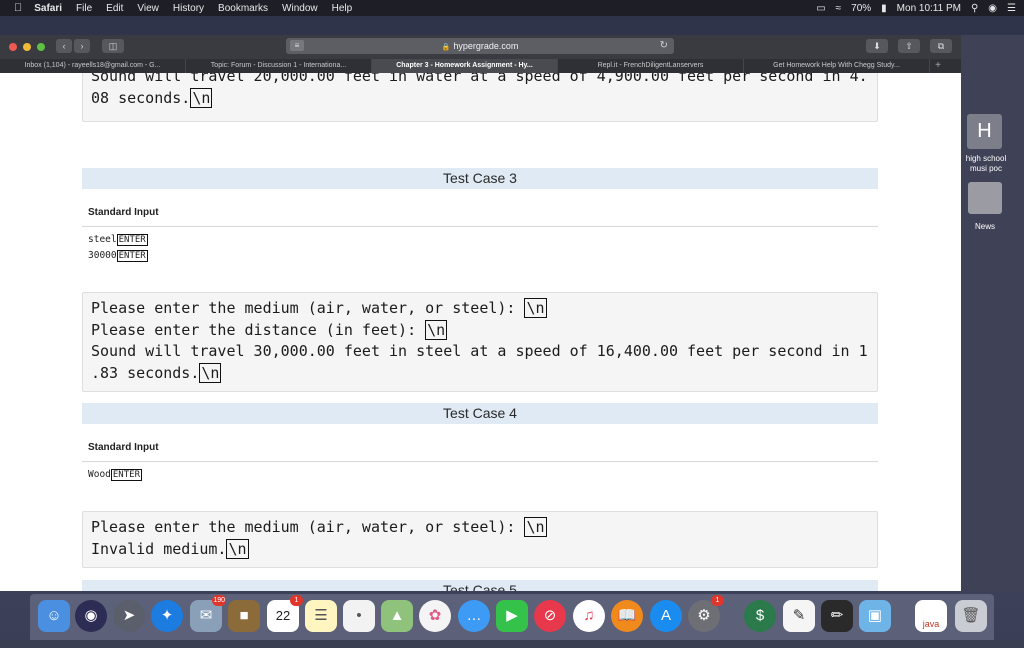 The image size is (1024, 648). I want to click on finder-icon: ☺, so click(54, 616).